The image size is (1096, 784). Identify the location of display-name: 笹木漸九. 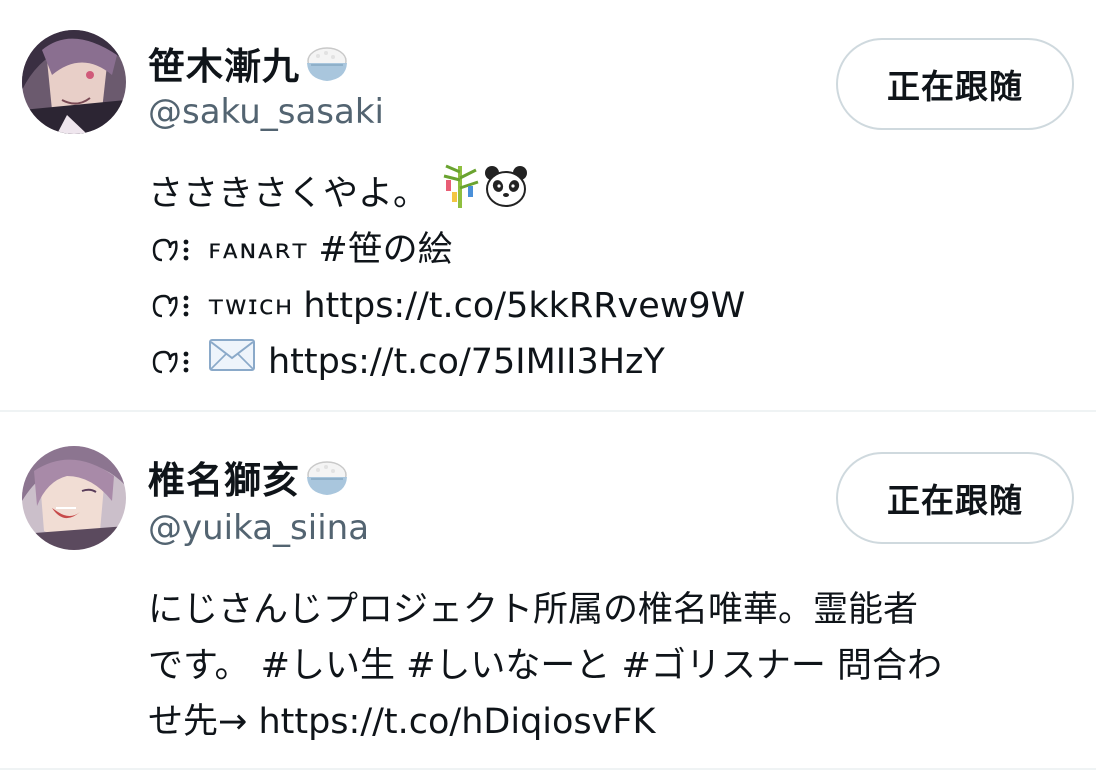
(224, 63).